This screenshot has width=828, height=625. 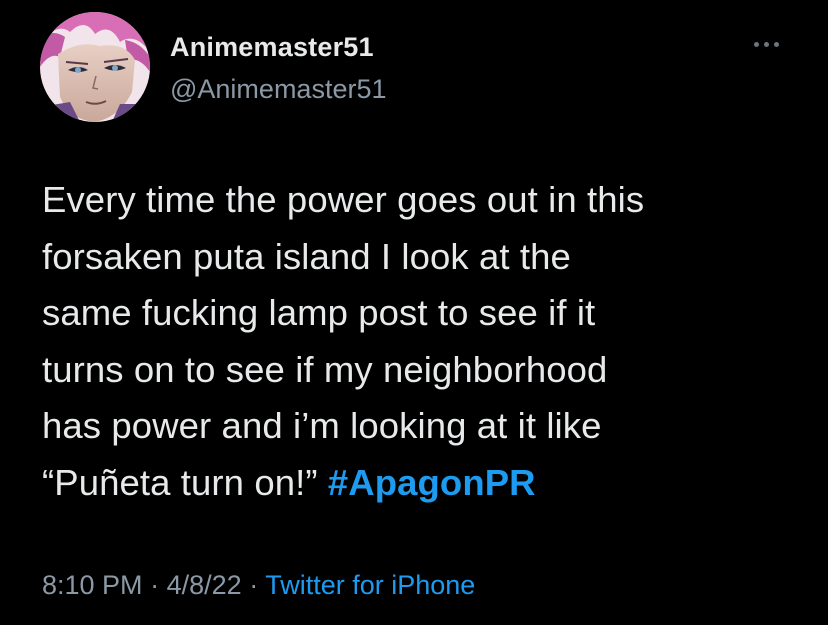 I want to click on ellipsis-icon, so click(x=756, y=44).